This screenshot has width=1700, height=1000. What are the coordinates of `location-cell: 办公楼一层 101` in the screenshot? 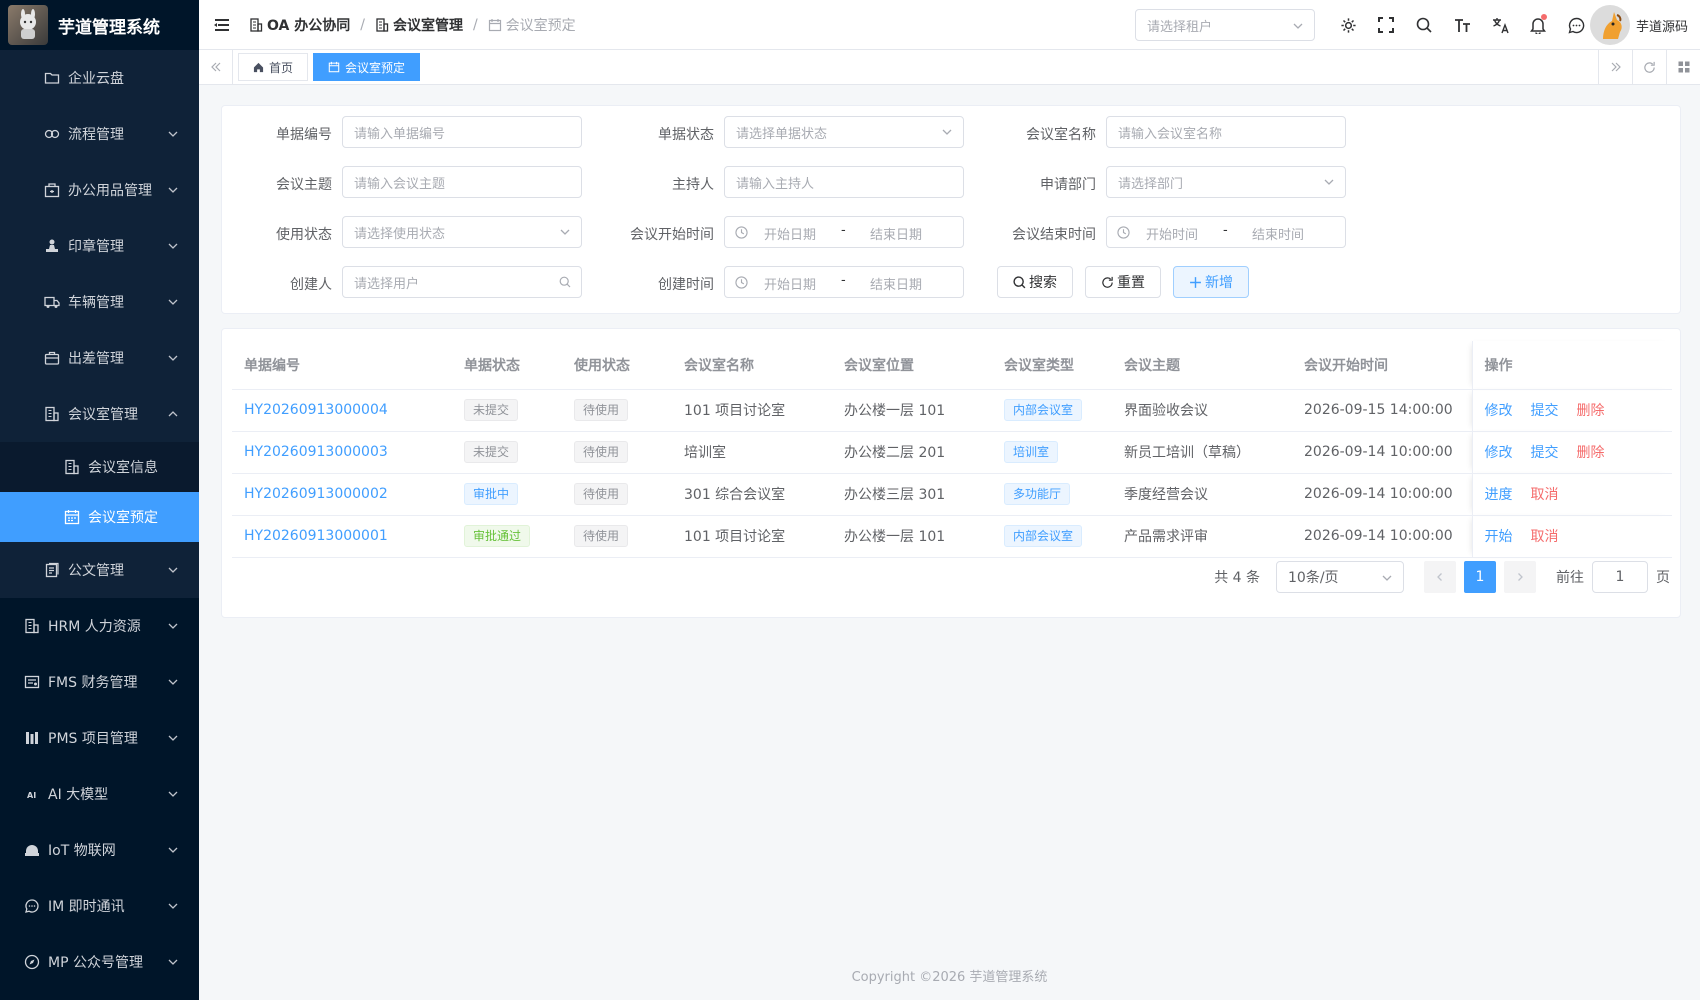 It's located at (912, 410).